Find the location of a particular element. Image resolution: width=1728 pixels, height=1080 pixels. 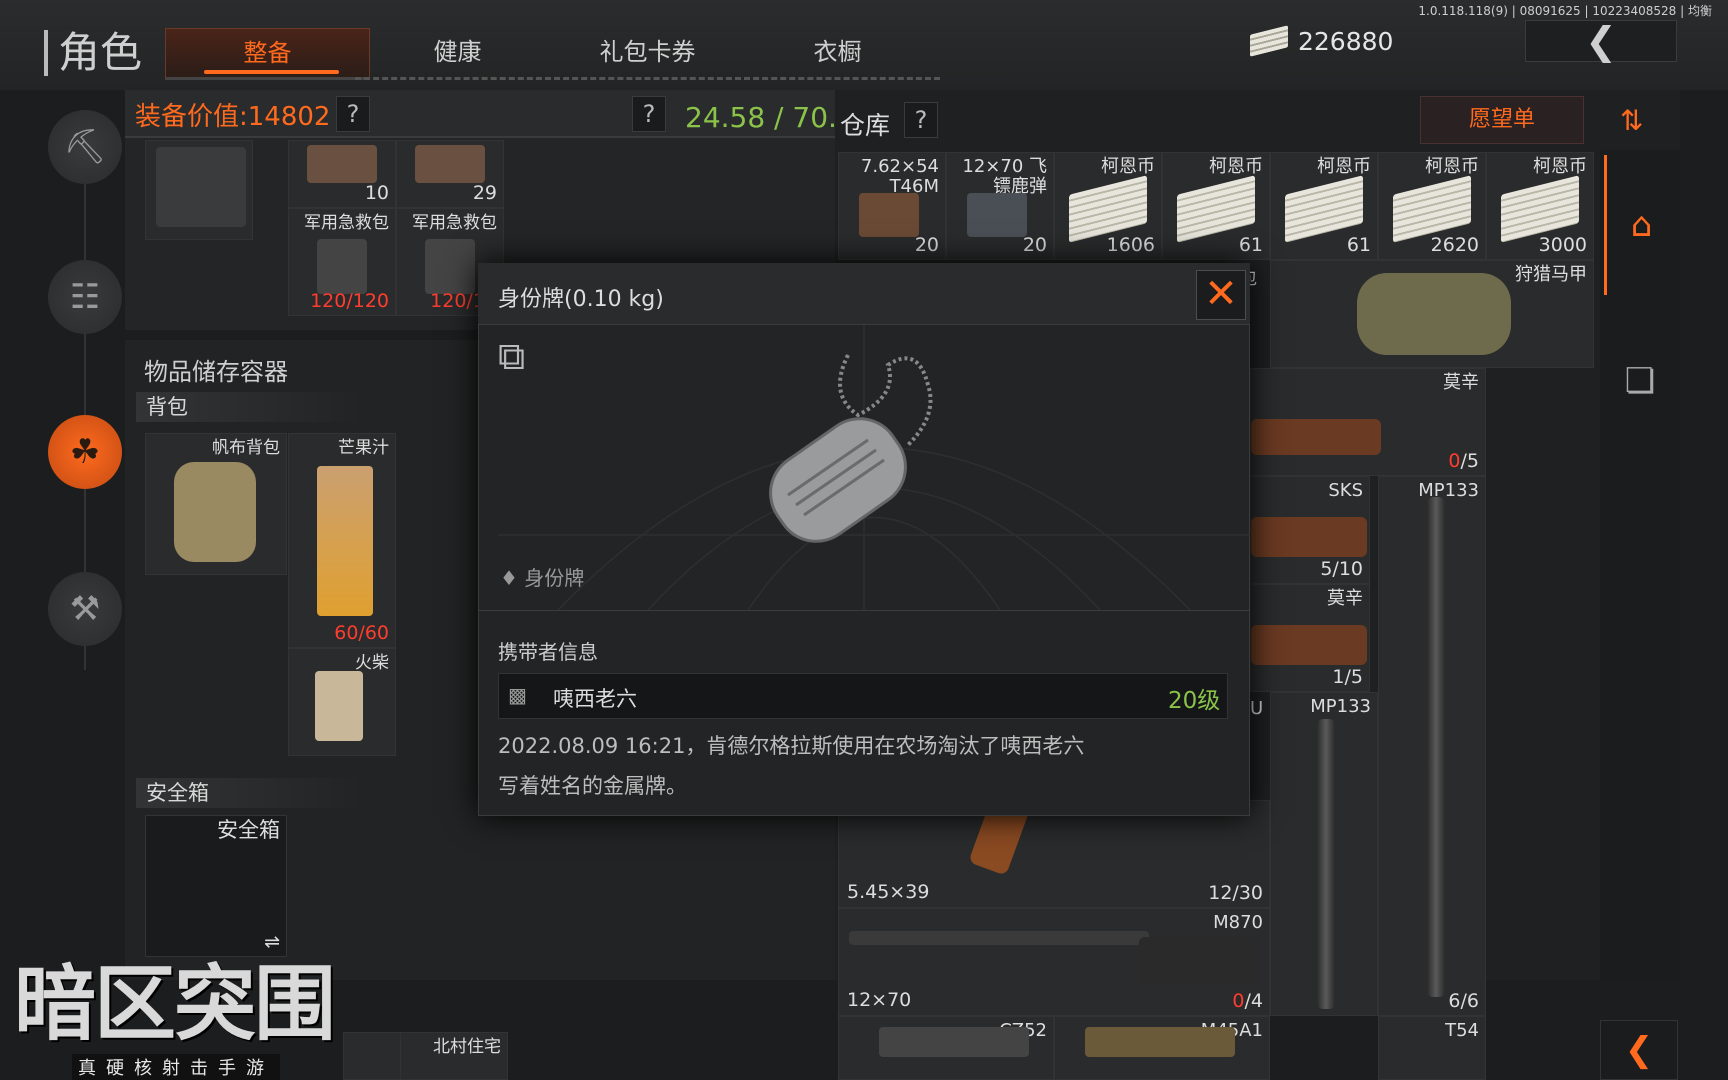

tab-equip: 整备 is located at coordinates (267, 54).